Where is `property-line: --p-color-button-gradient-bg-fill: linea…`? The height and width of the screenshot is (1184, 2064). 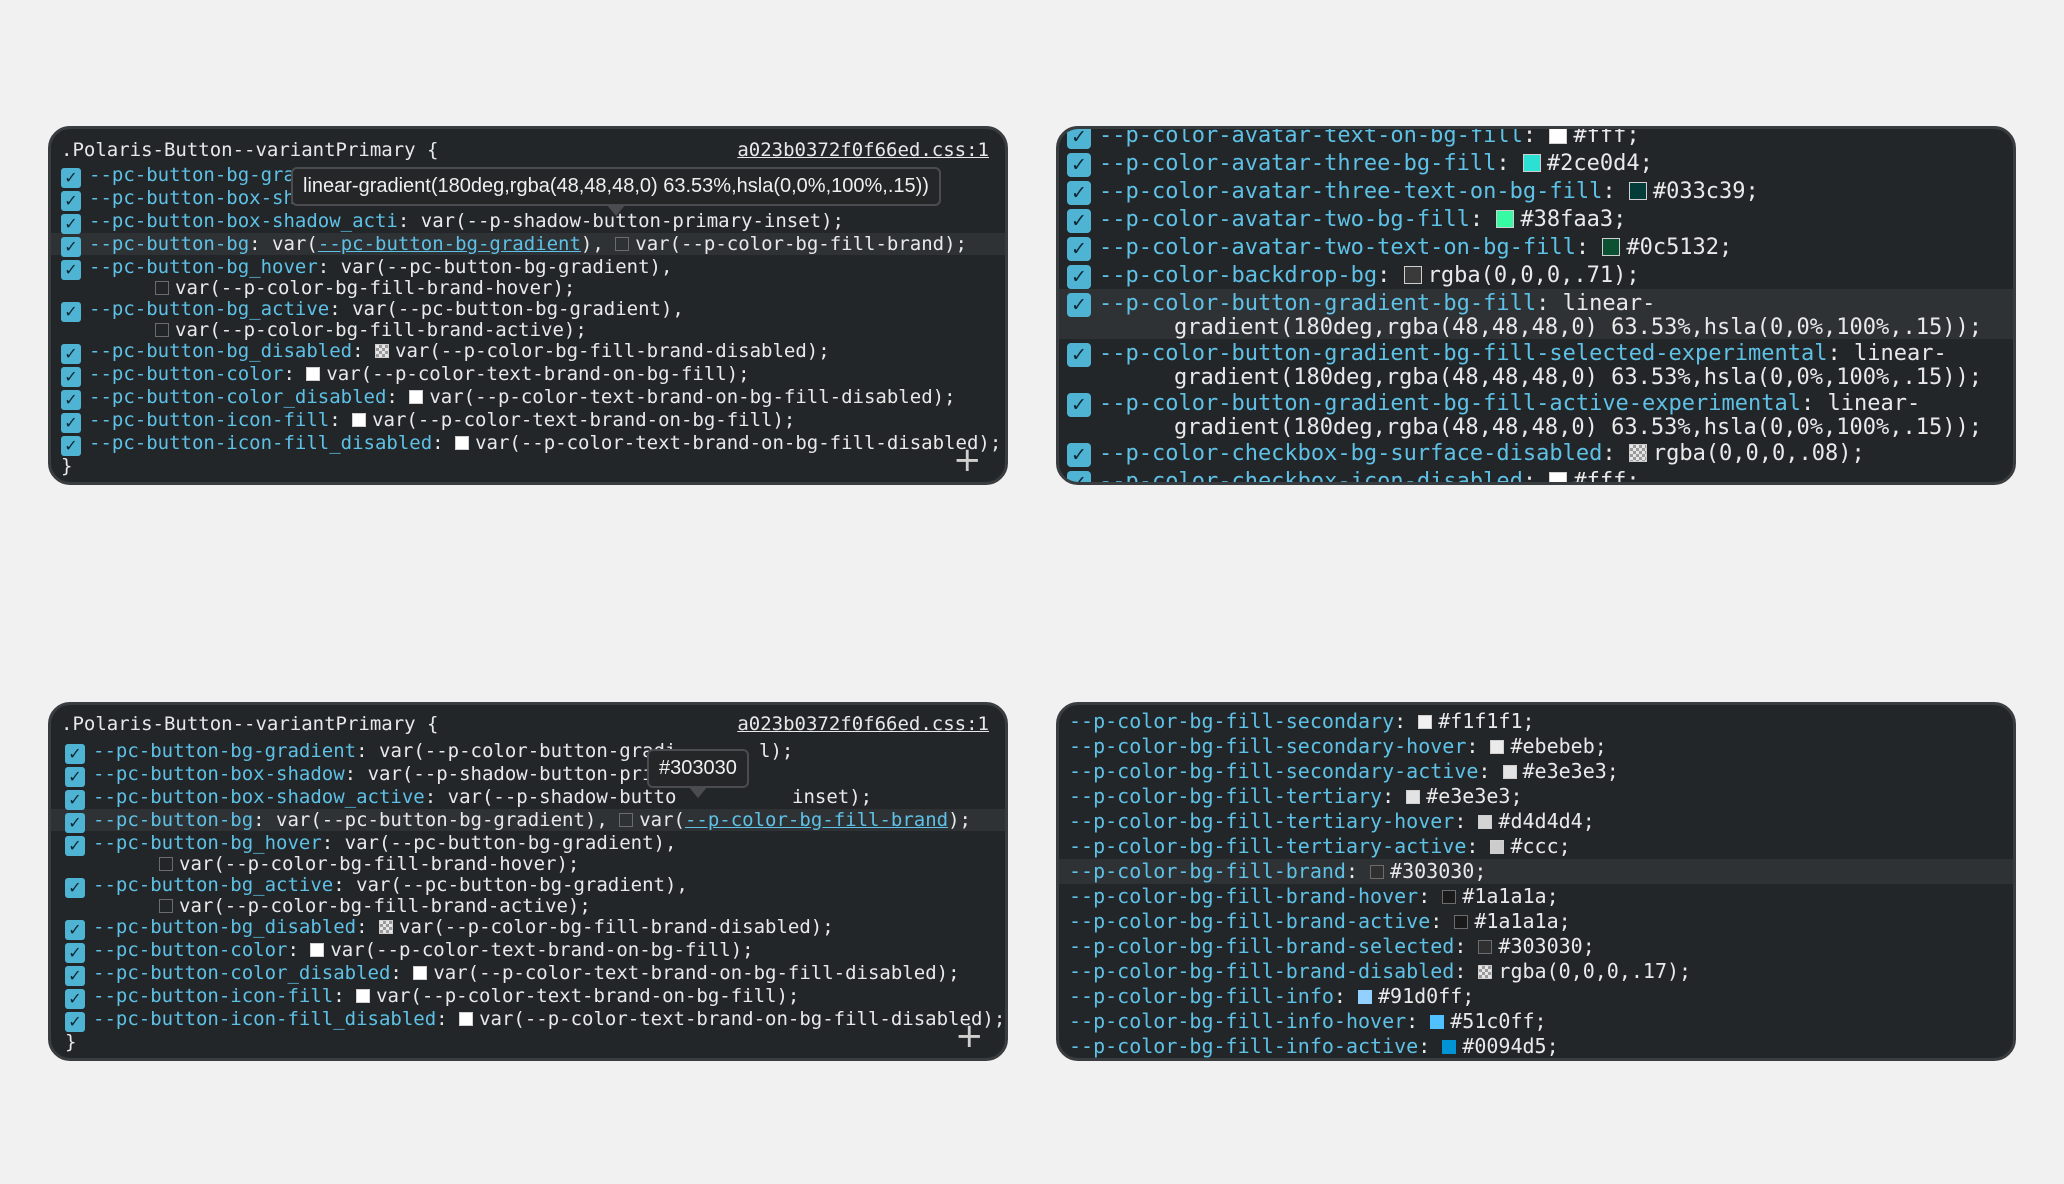
property-line: --p-color-button-gradient-bg-fill: linea… is located at coordinates (1377, 303).